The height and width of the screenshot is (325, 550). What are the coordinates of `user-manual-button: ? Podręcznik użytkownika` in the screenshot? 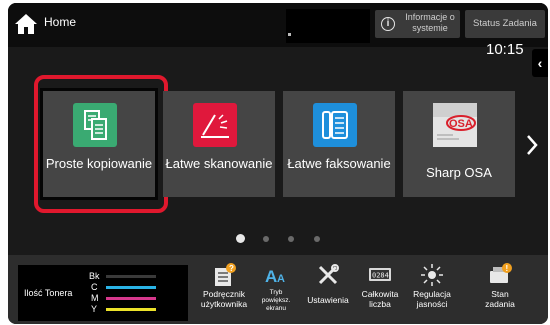 It's located at (224, 290).